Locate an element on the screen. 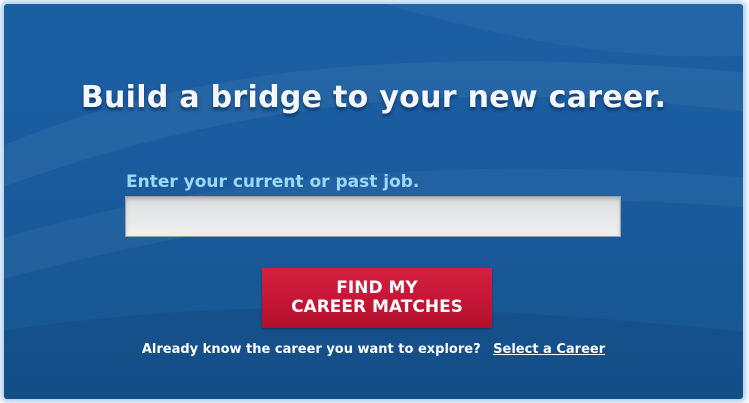 This screenshot has height=403, width=749. job-search-input is located at coordinates (373, 216).